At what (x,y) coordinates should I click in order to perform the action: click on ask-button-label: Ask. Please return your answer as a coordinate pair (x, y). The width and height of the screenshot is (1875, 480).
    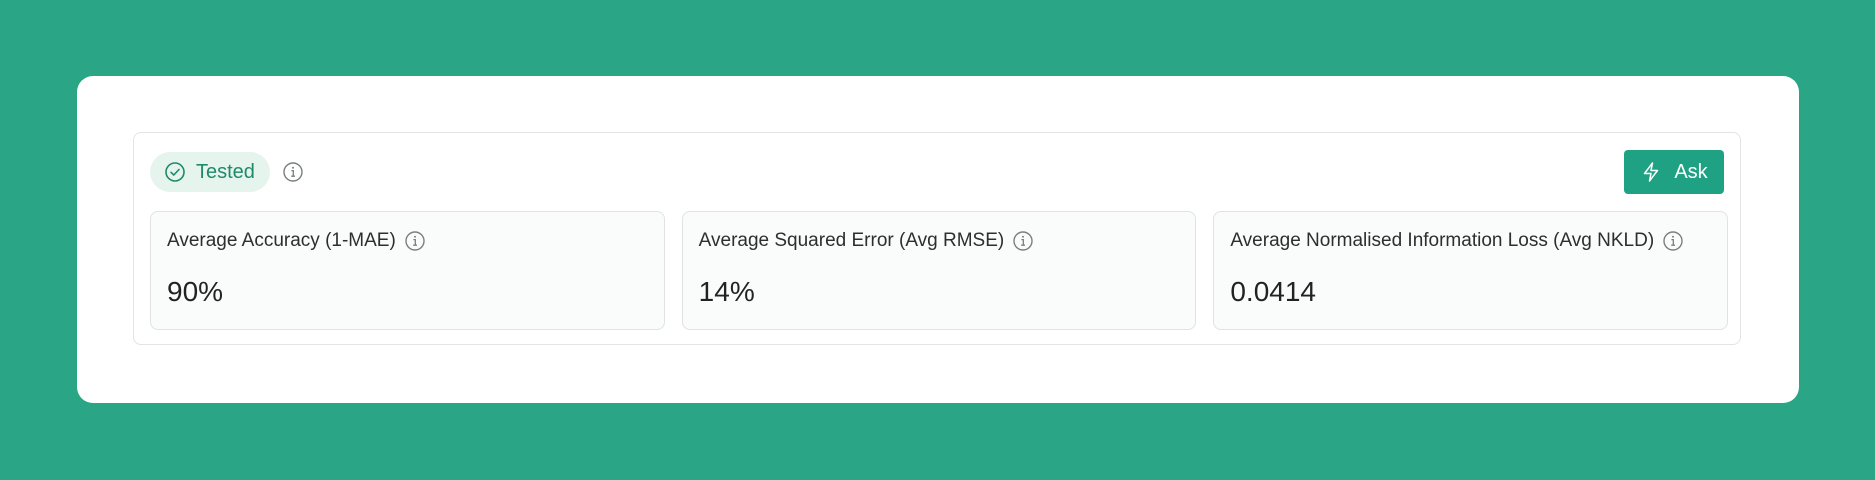
    Looking at the image, I should click on (1691, 171).